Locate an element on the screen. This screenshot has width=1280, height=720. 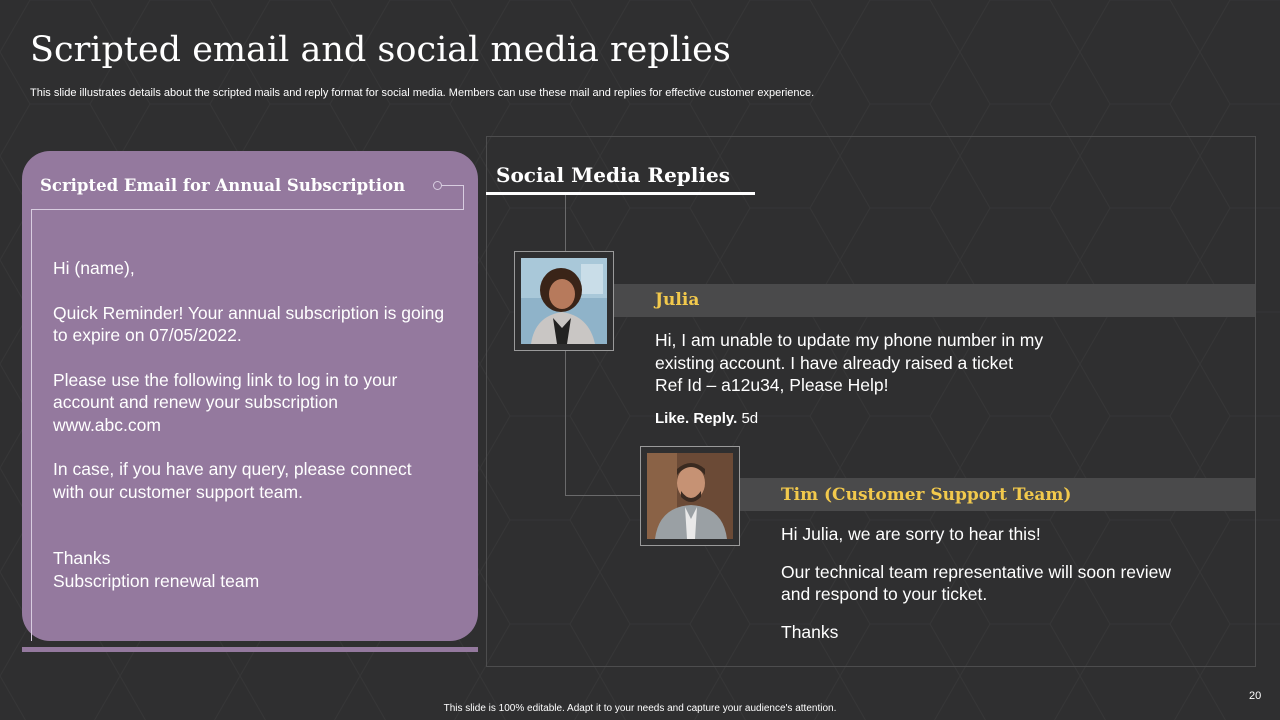
tim-message-line1: Hi Julia, we are sorry to hear this! is located at coordinates (911, 534).